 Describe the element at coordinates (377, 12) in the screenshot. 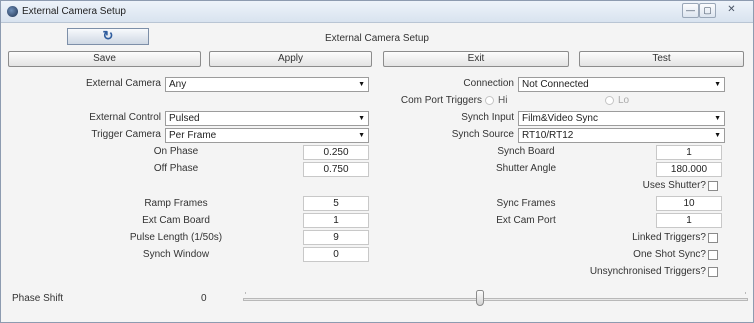

I see `title-bar: External Camera Setup — ▢ ✕` at that location.